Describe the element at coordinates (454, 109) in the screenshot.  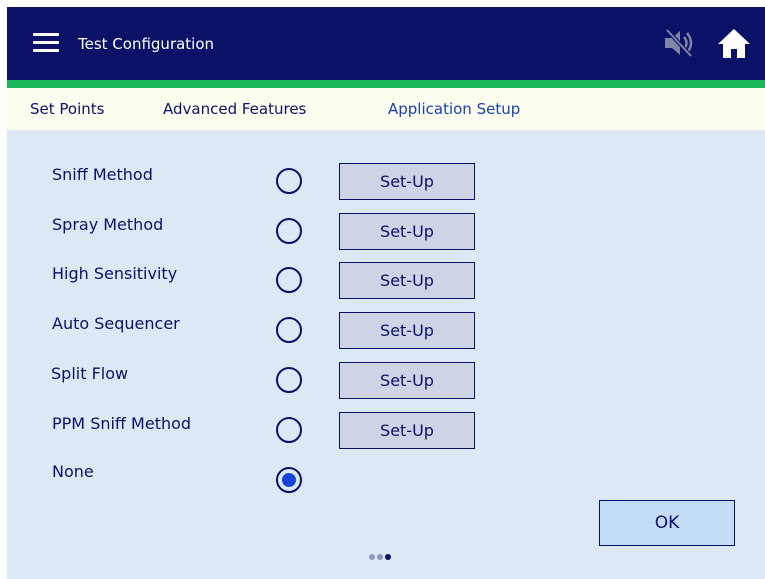
I see `tab-application-setup: Application Setup` at that location.